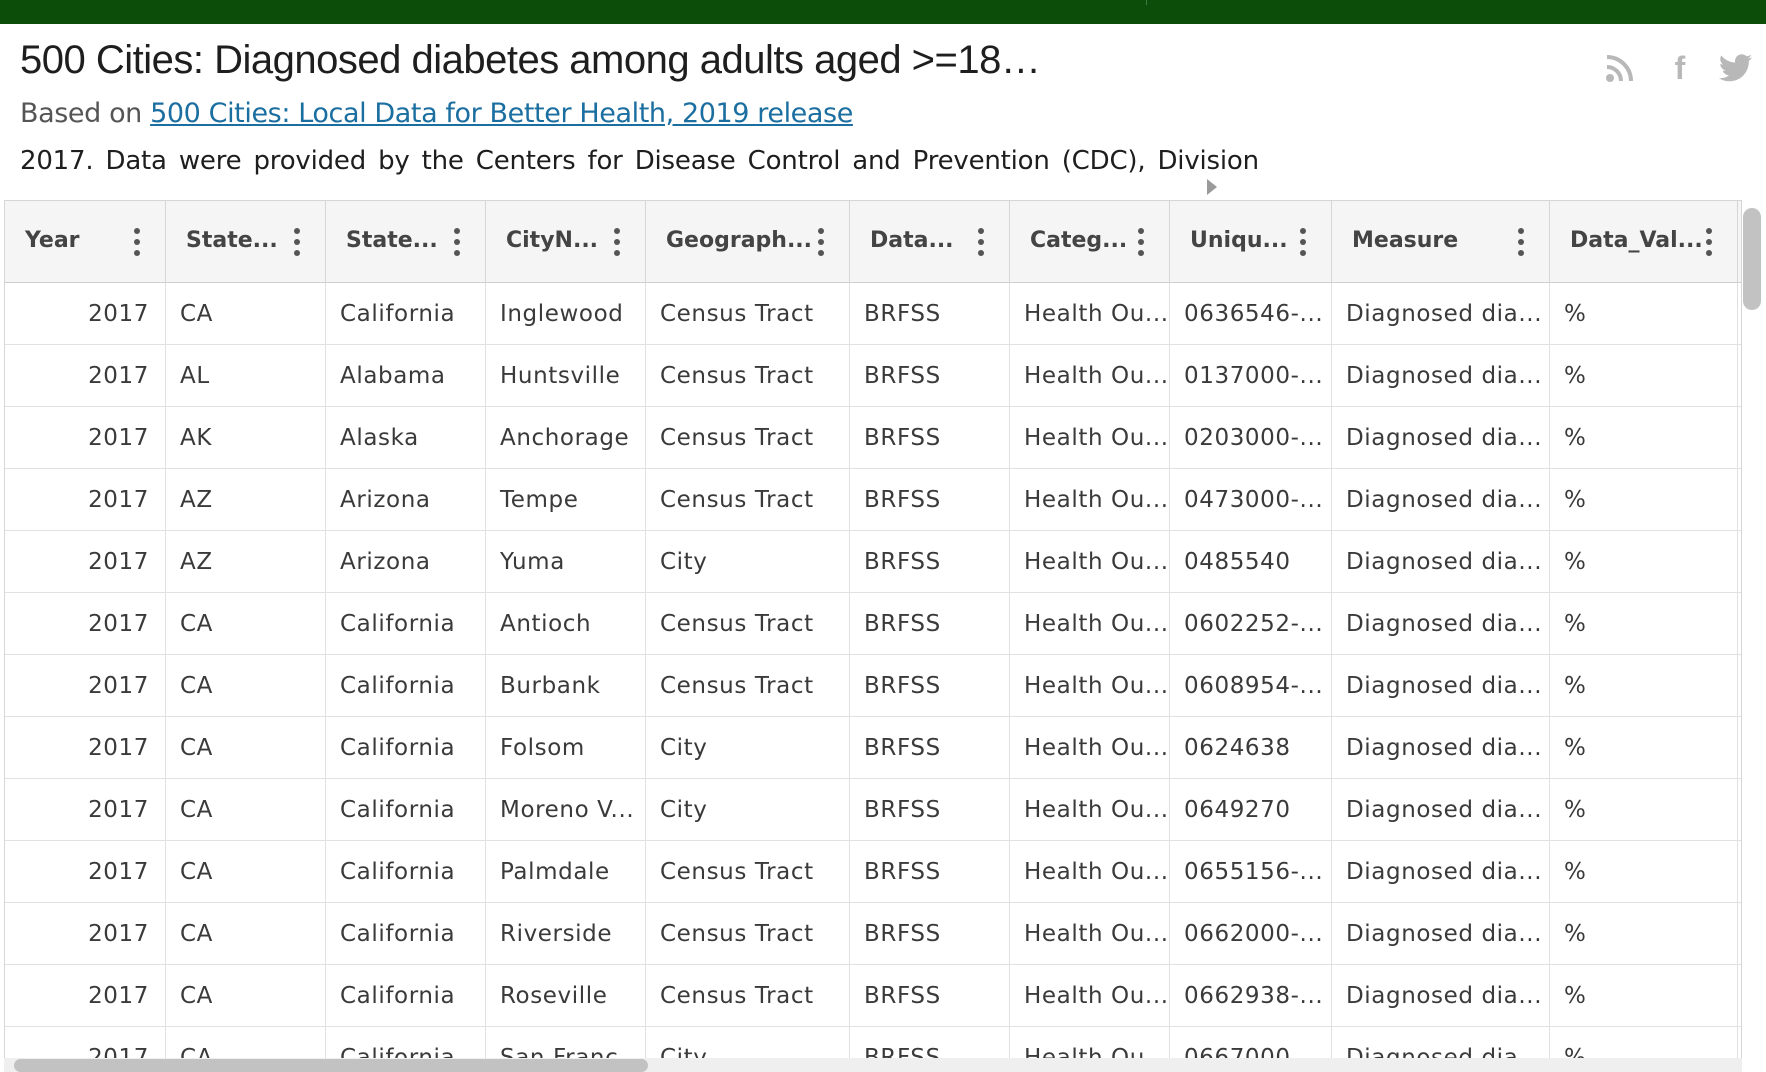 This screenshot has height=1072, width=1766. What do you see at coordinates (246, 437) in the screenshot?
I see `cell-state-abbr: AK` at bounding box center [246, 437].